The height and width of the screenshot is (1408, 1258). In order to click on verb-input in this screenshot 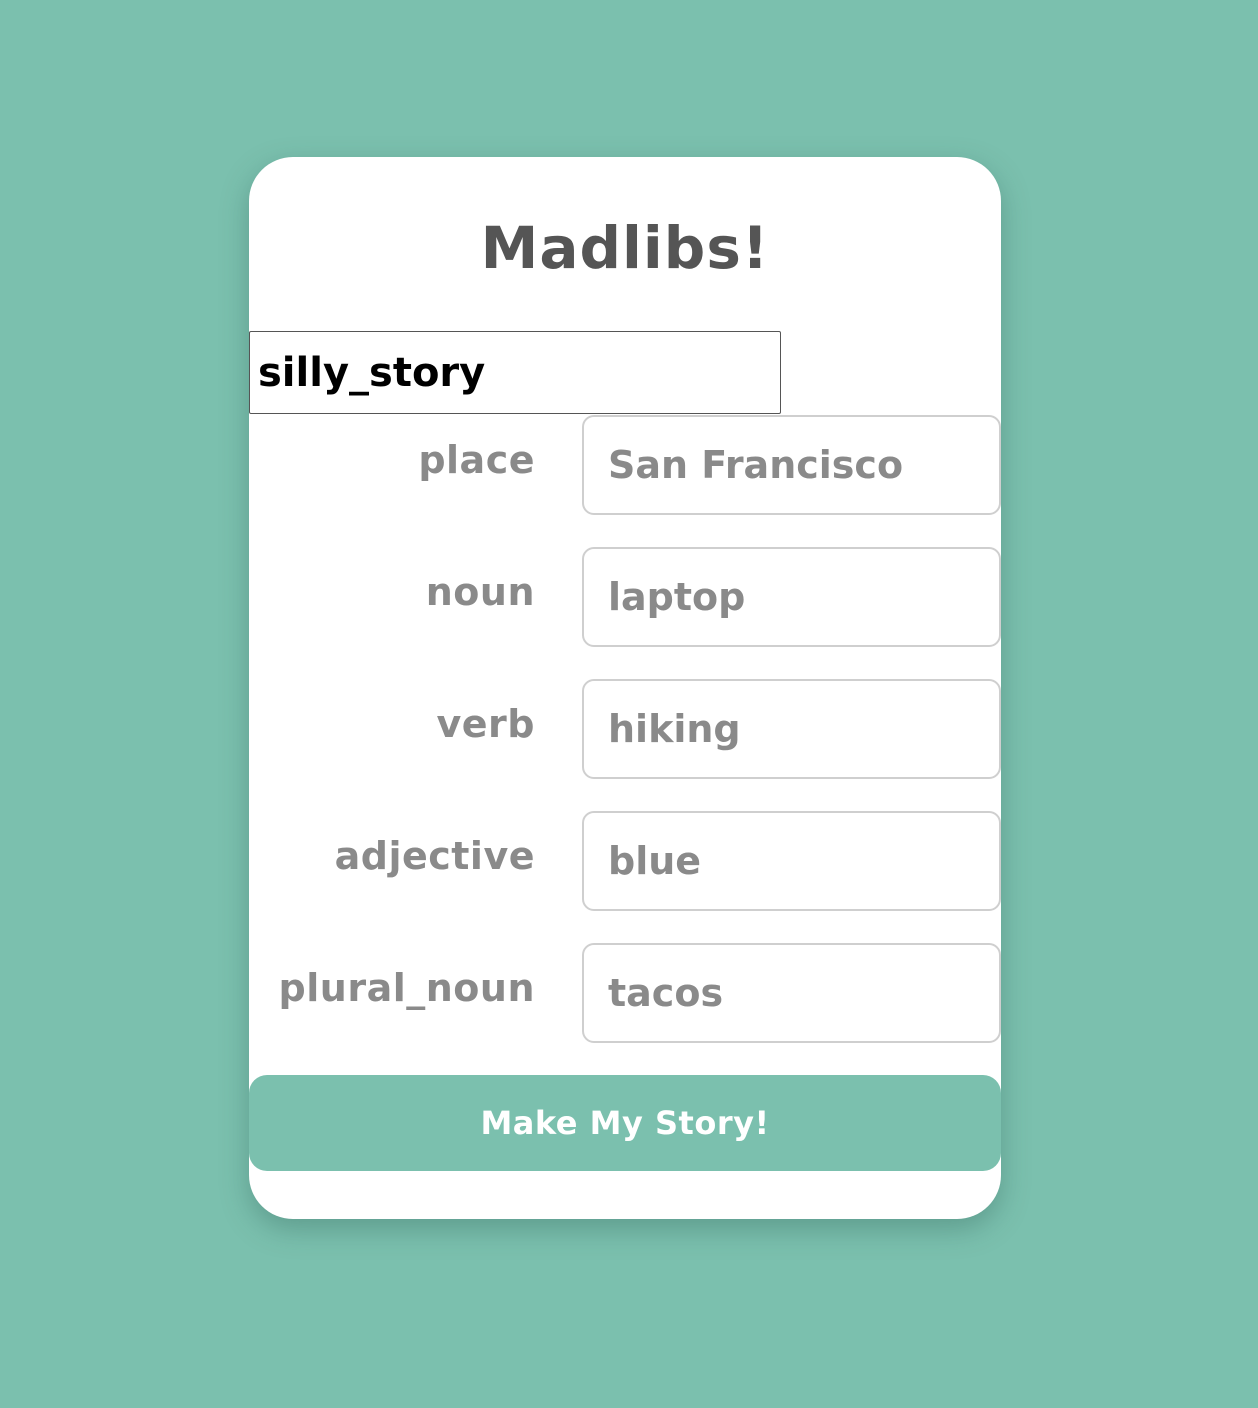, I will do `click(791, 729)`.